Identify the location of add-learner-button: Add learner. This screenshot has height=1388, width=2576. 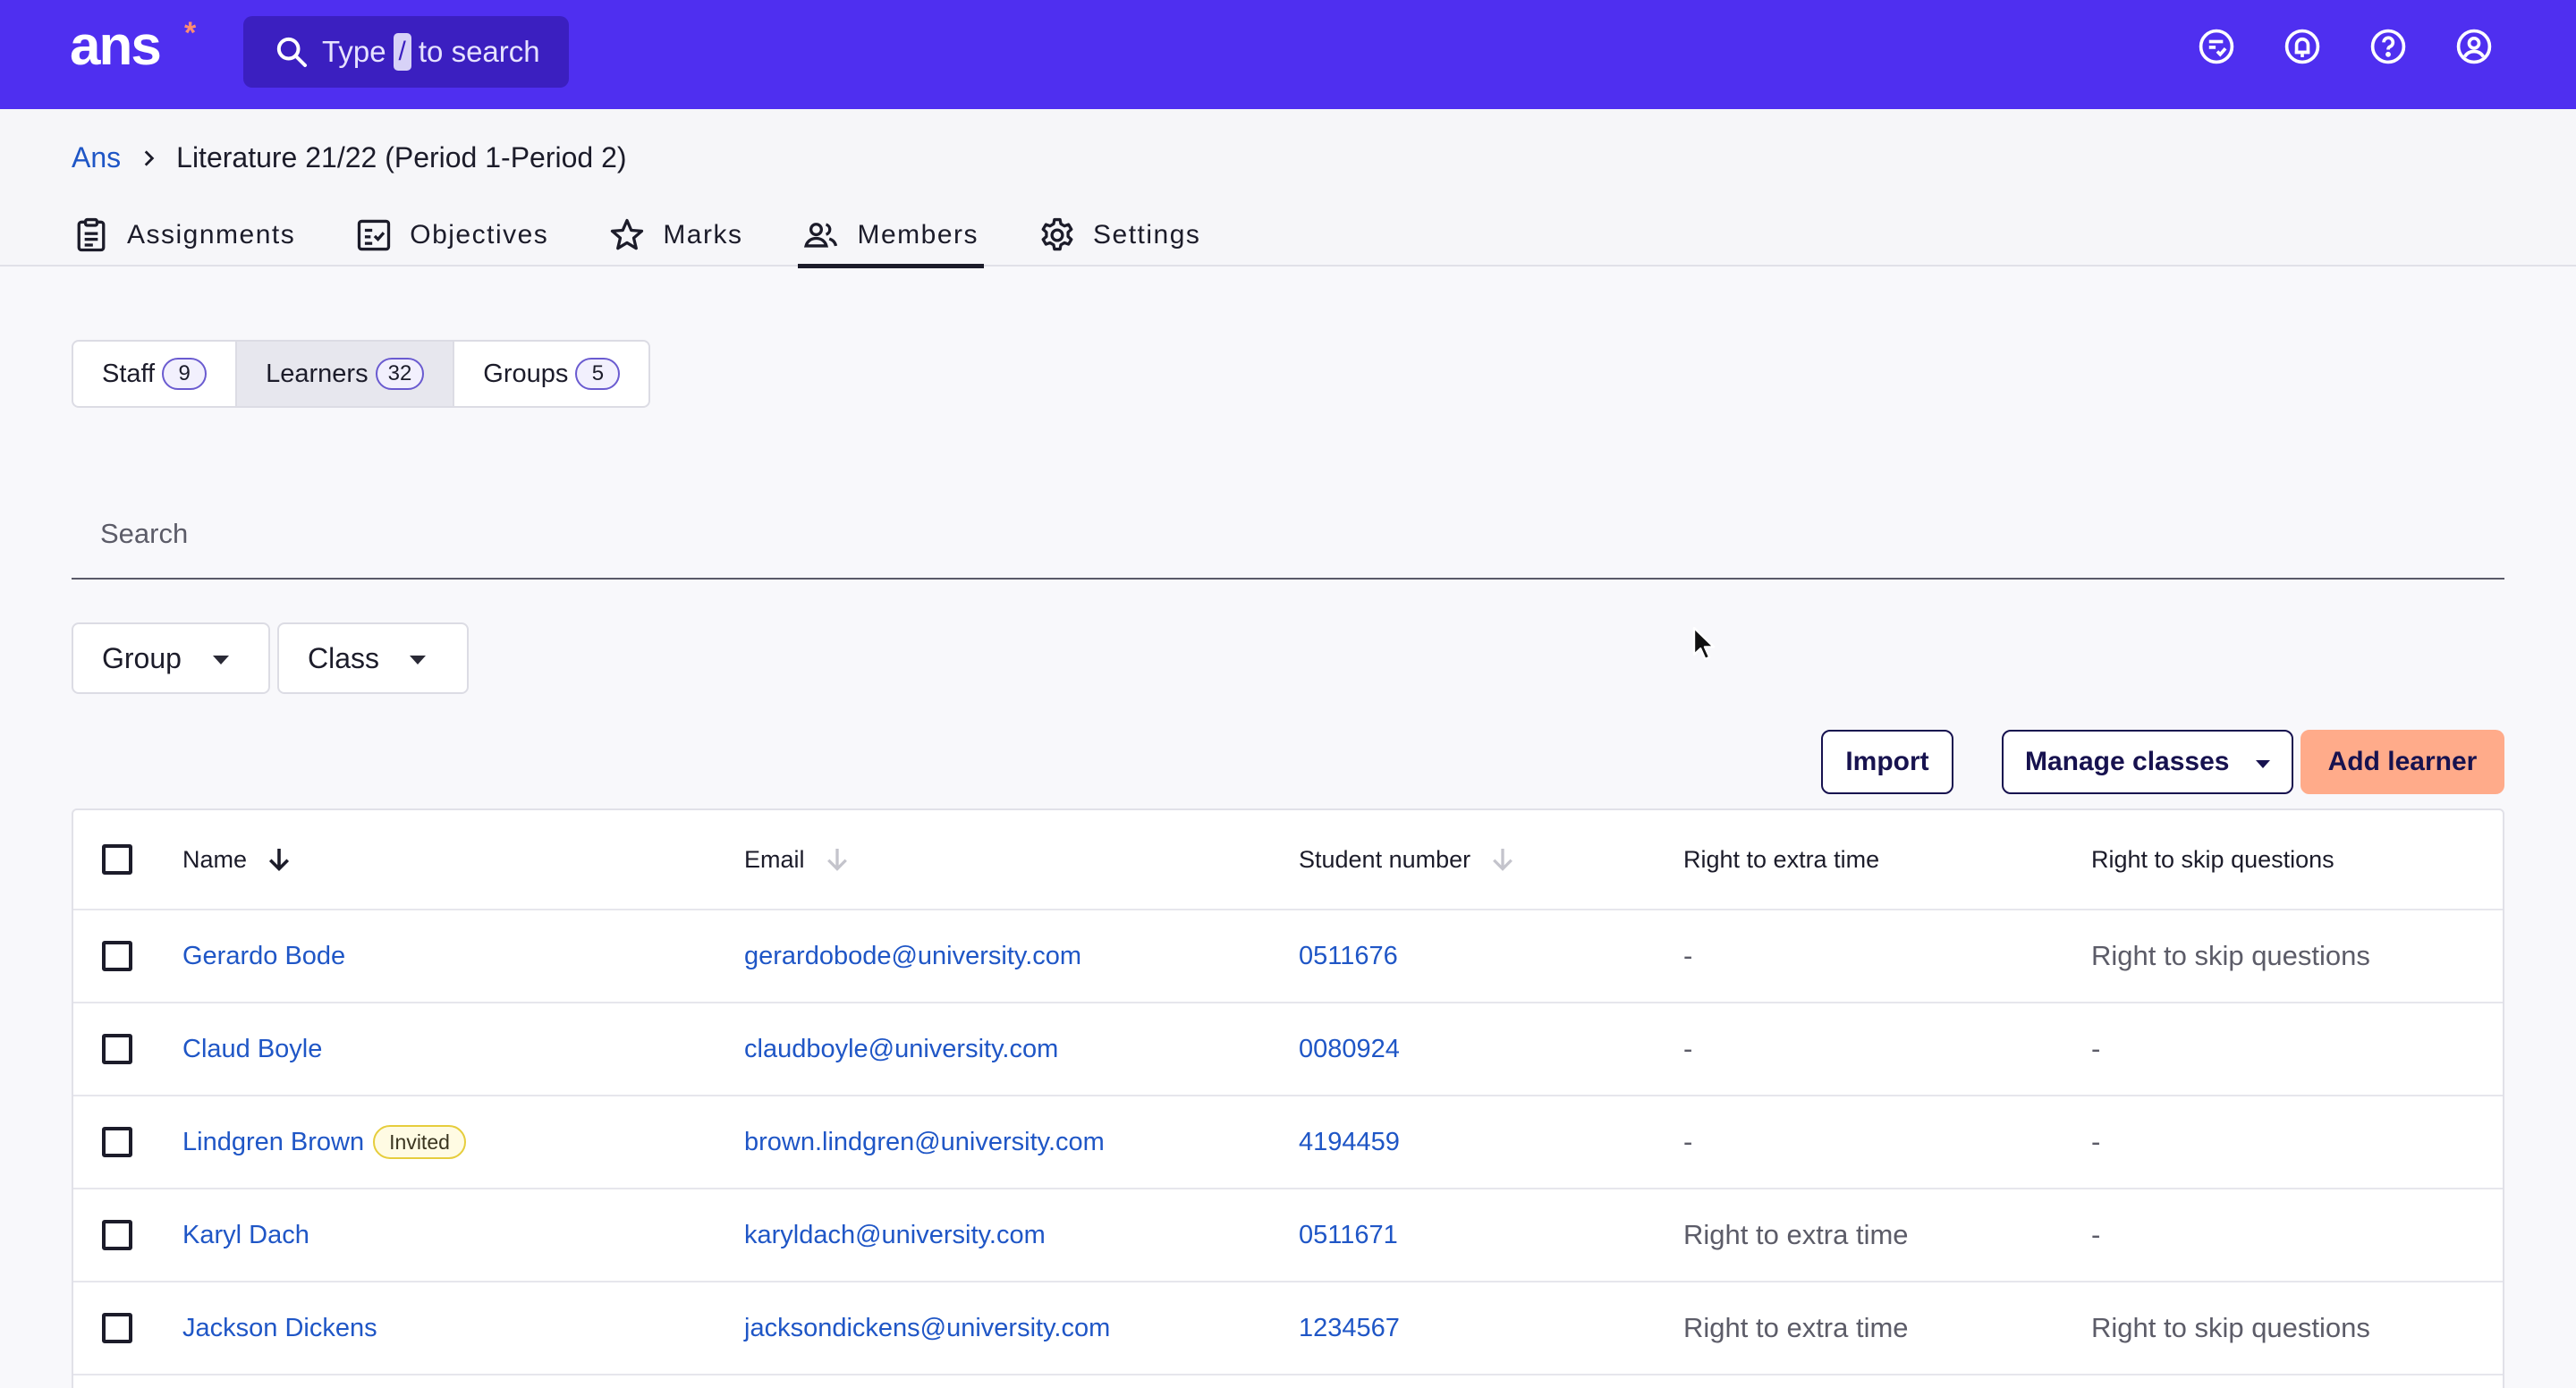
(2402, 762).